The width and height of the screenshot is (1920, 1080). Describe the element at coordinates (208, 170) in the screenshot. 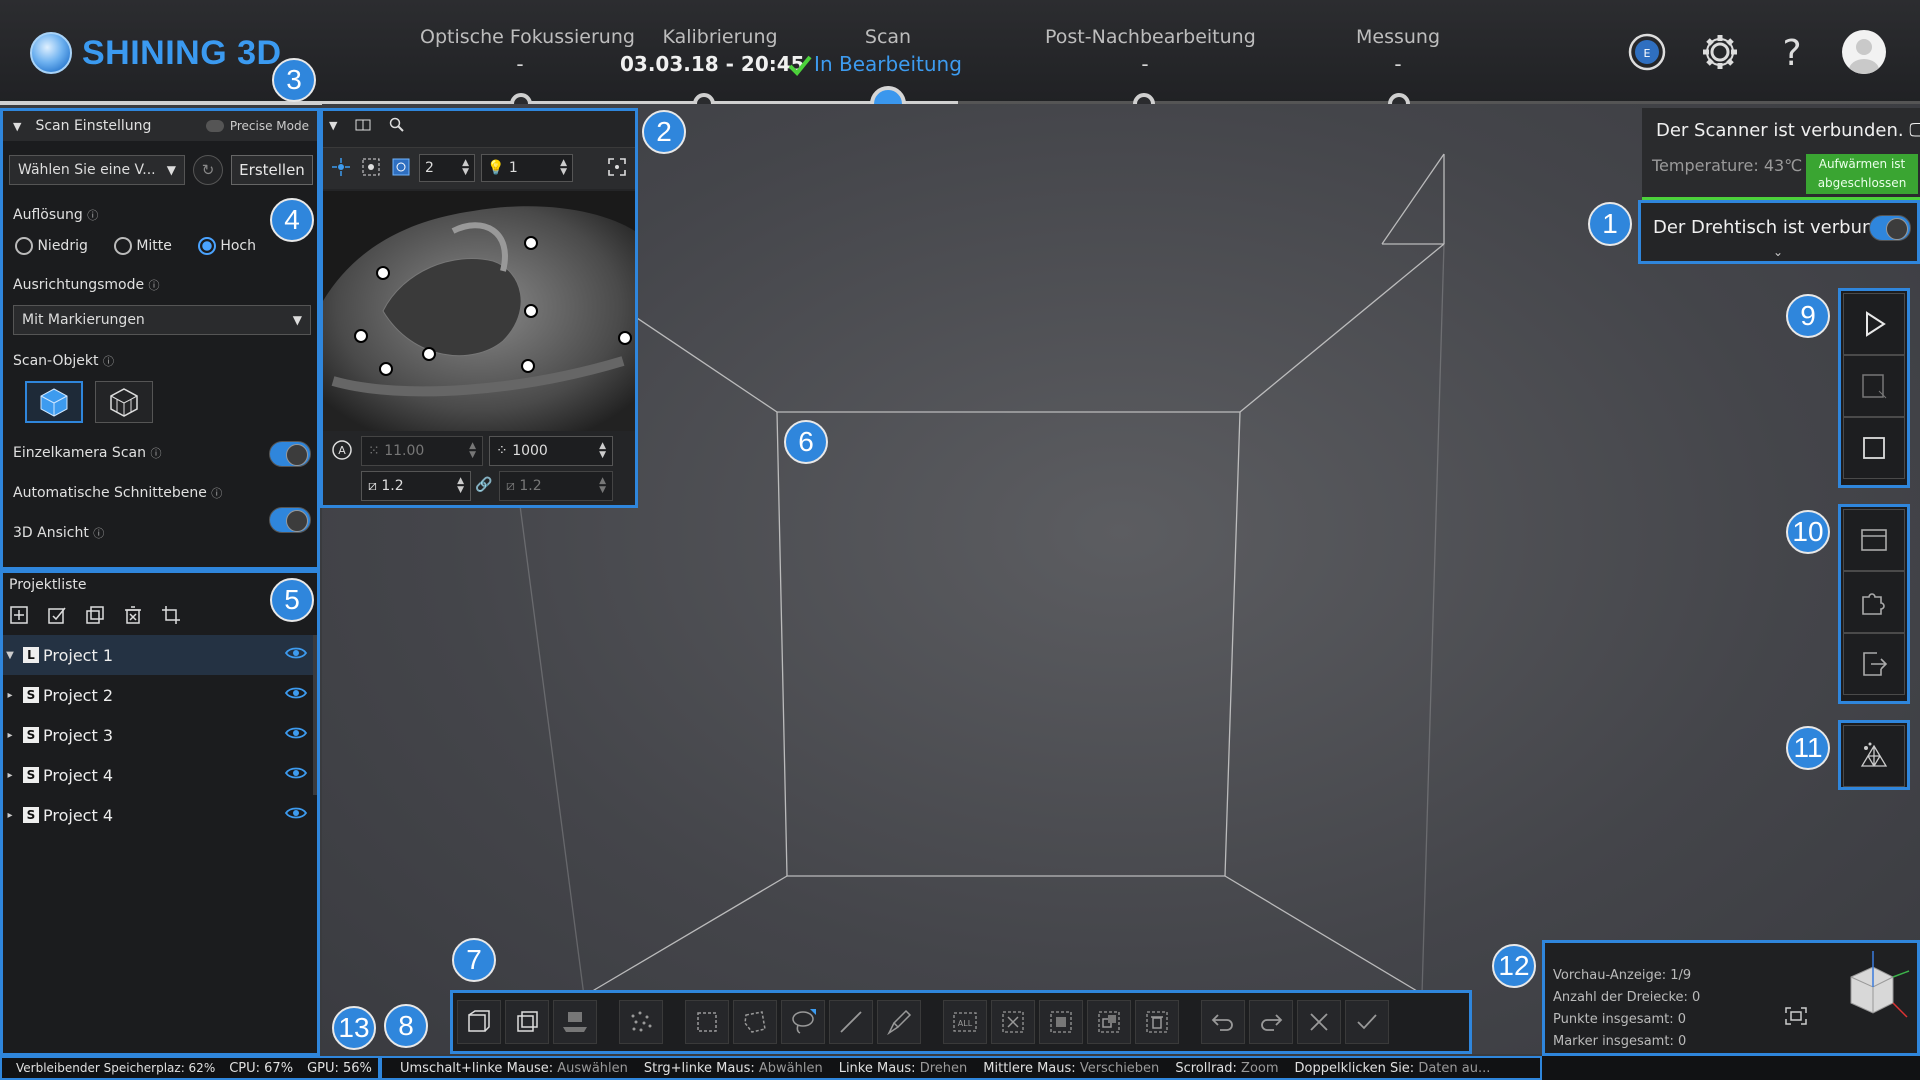

I see `refresh-template-button: ↻` at that location.